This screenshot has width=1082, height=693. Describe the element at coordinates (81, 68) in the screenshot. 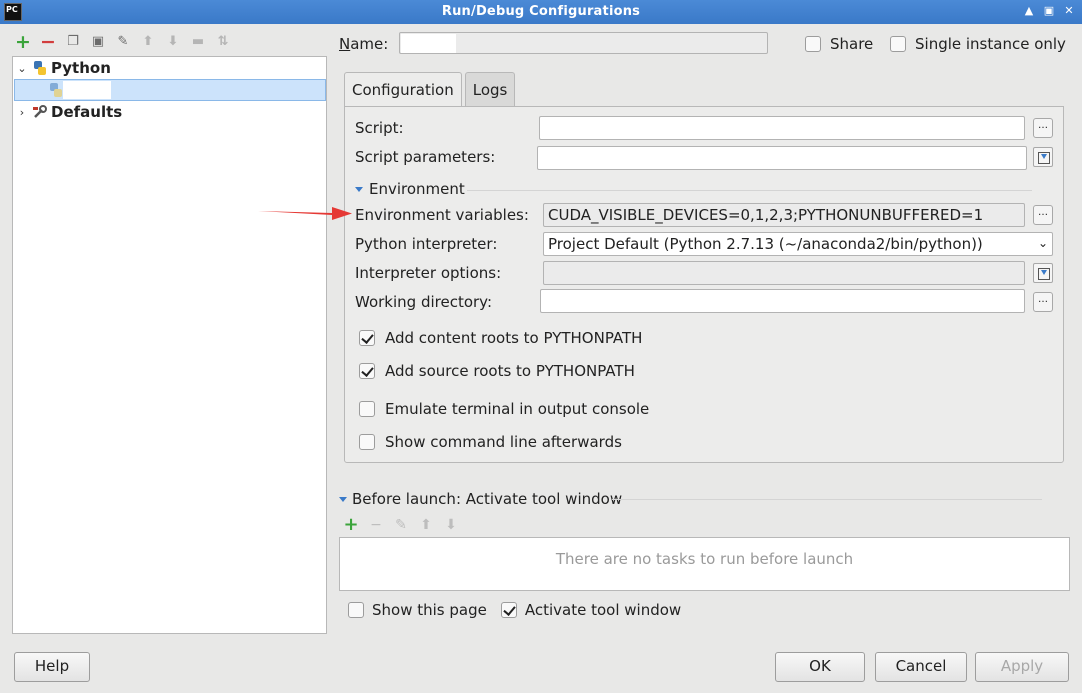

I see `tree-node-label: Python` at that location.